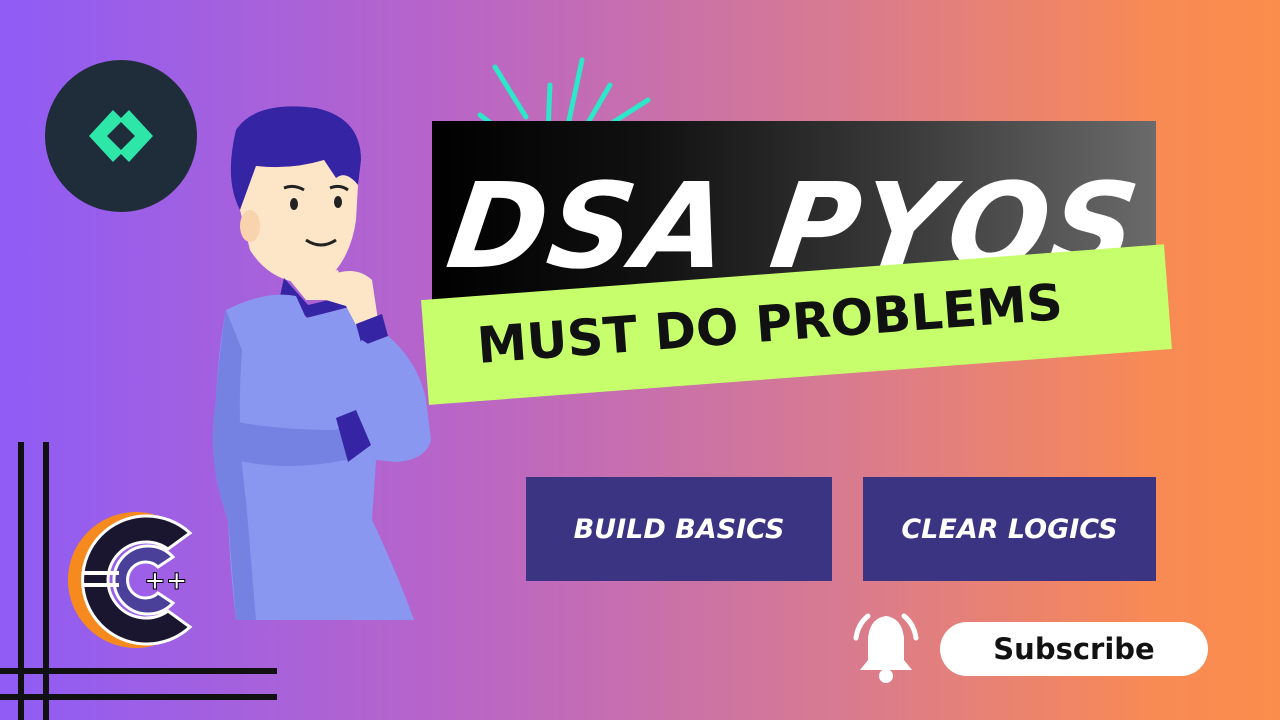  I want to click on code-logo, so click(121, 136).